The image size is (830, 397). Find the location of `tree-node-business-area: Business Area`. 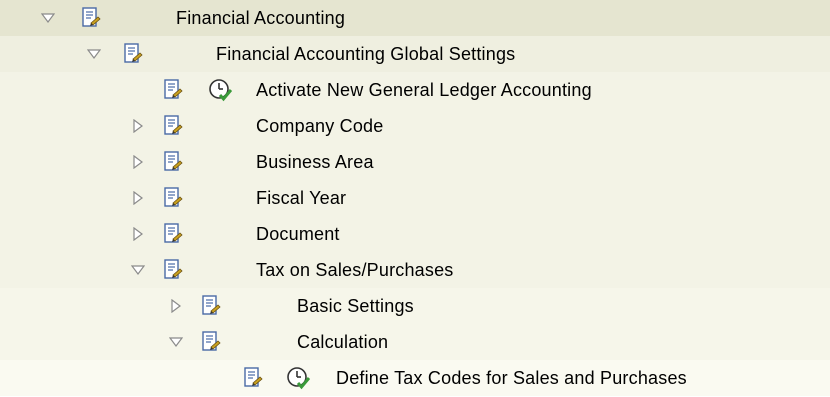

tree-node-business-area: Business Area is located at coordinates (415, 162).